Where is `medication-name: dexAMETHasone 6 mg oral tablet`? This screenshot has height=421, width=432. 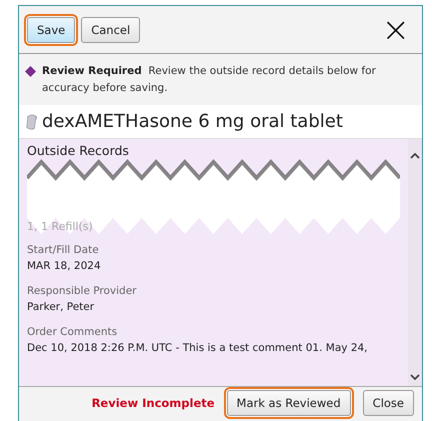
medication-name: dexAMETHasone 6 mg oral tablet is located at coordinates (192, 121).